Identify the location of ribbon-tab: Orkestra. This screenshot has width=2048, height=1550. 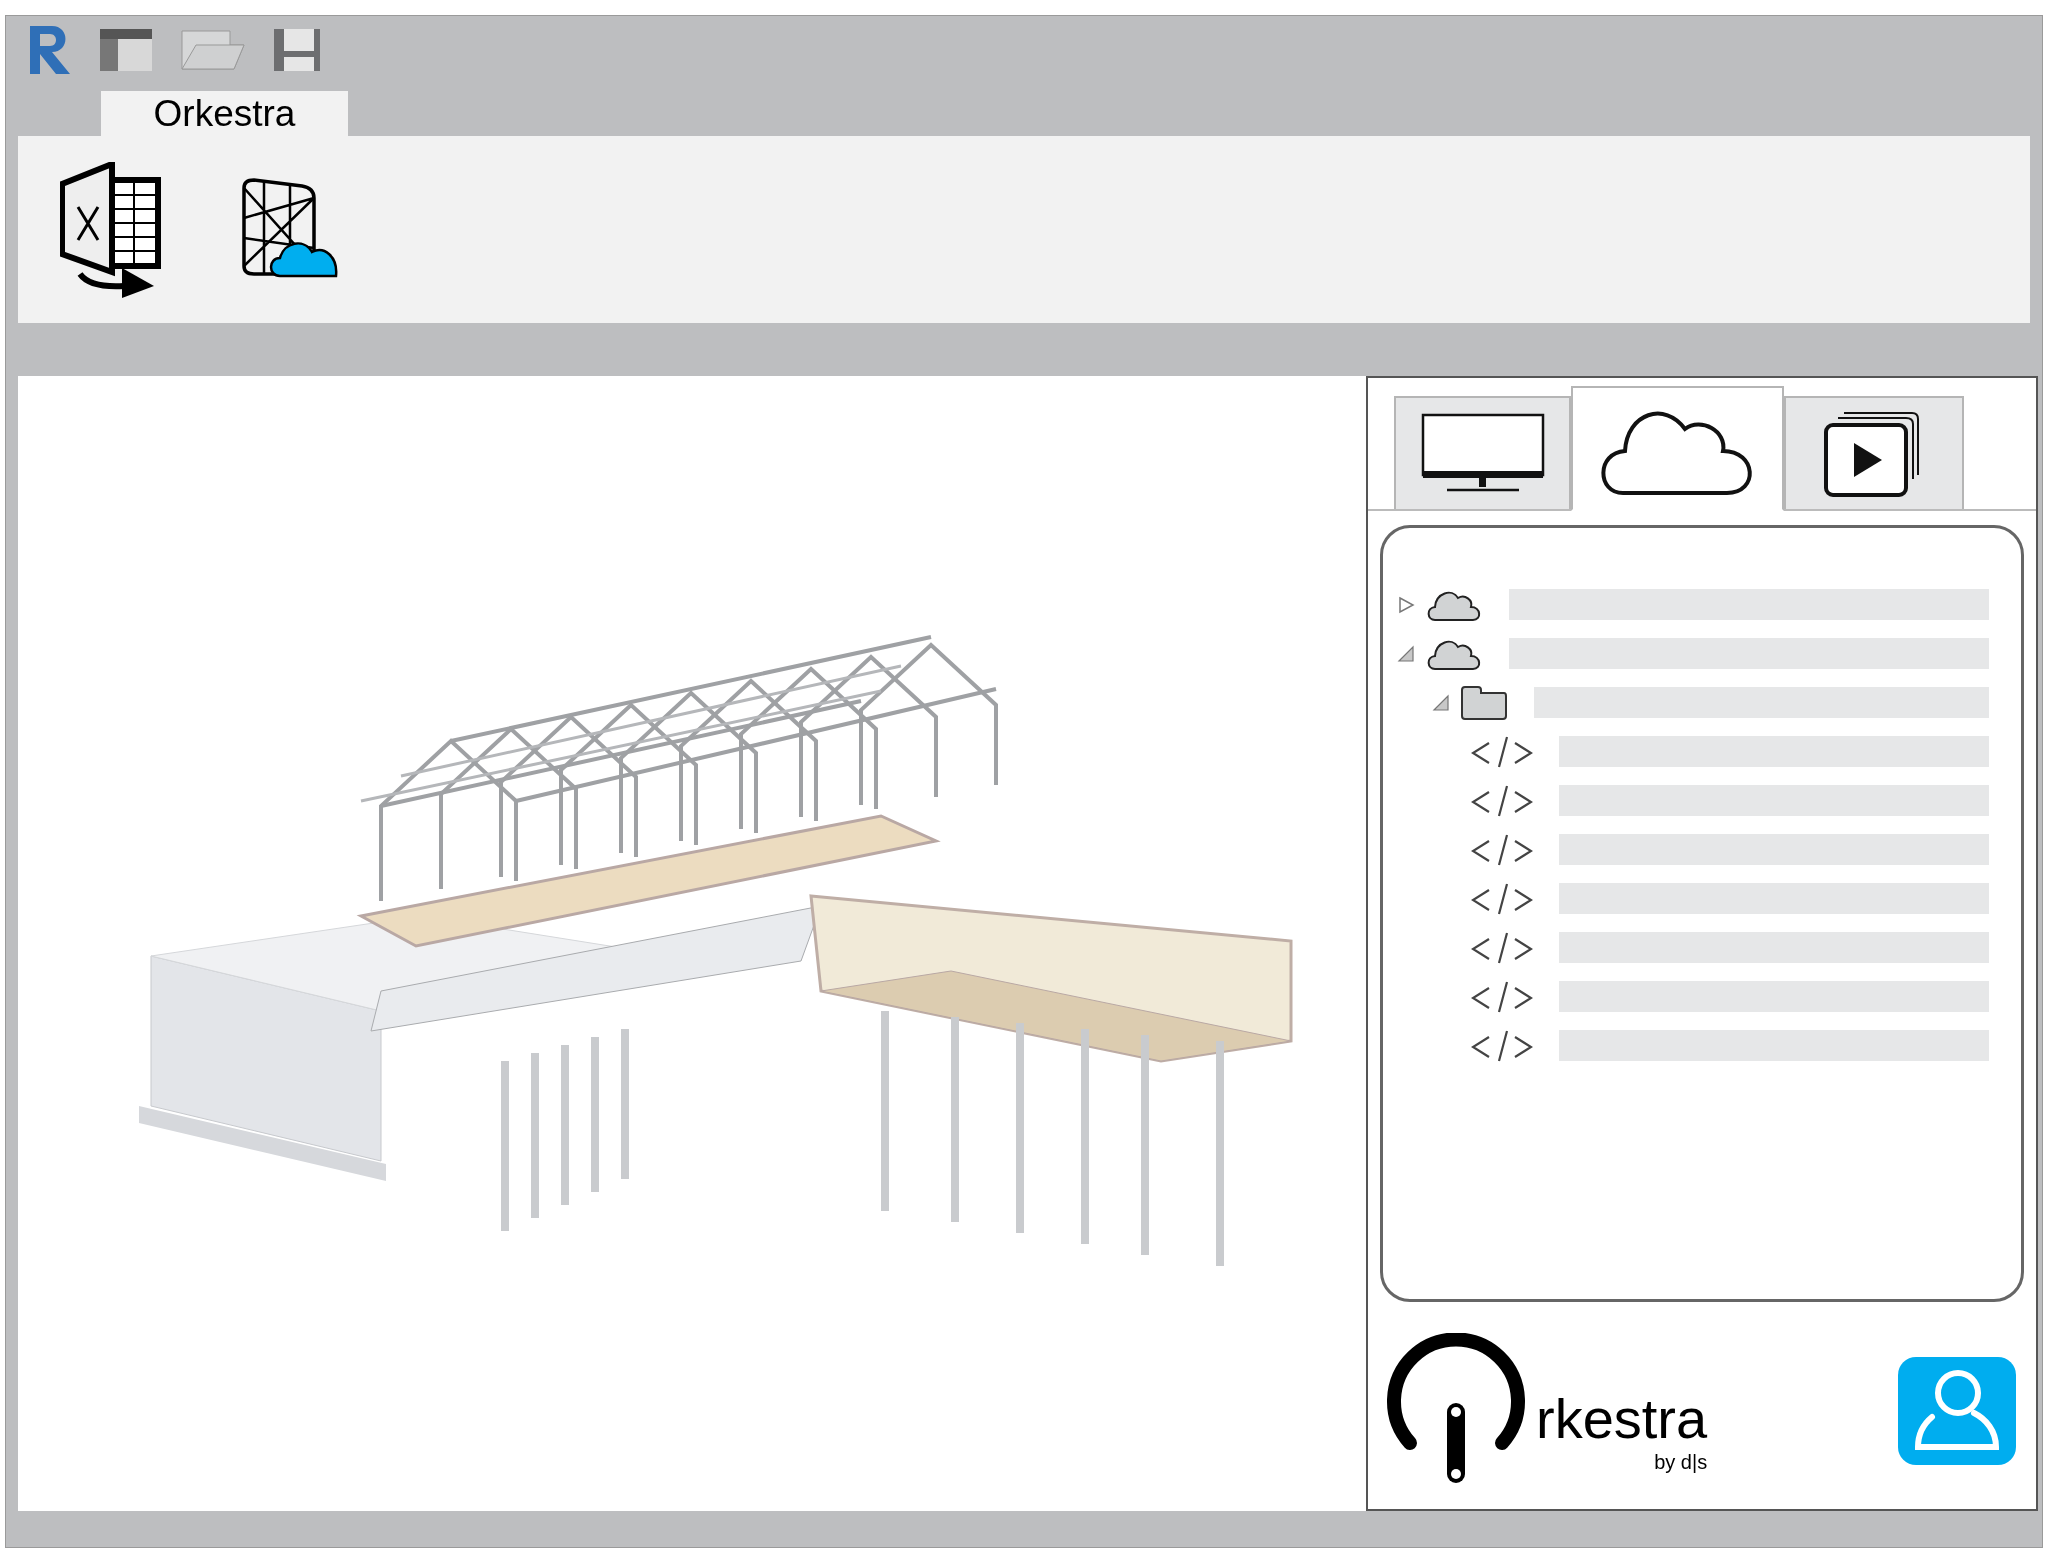
(224, 113).